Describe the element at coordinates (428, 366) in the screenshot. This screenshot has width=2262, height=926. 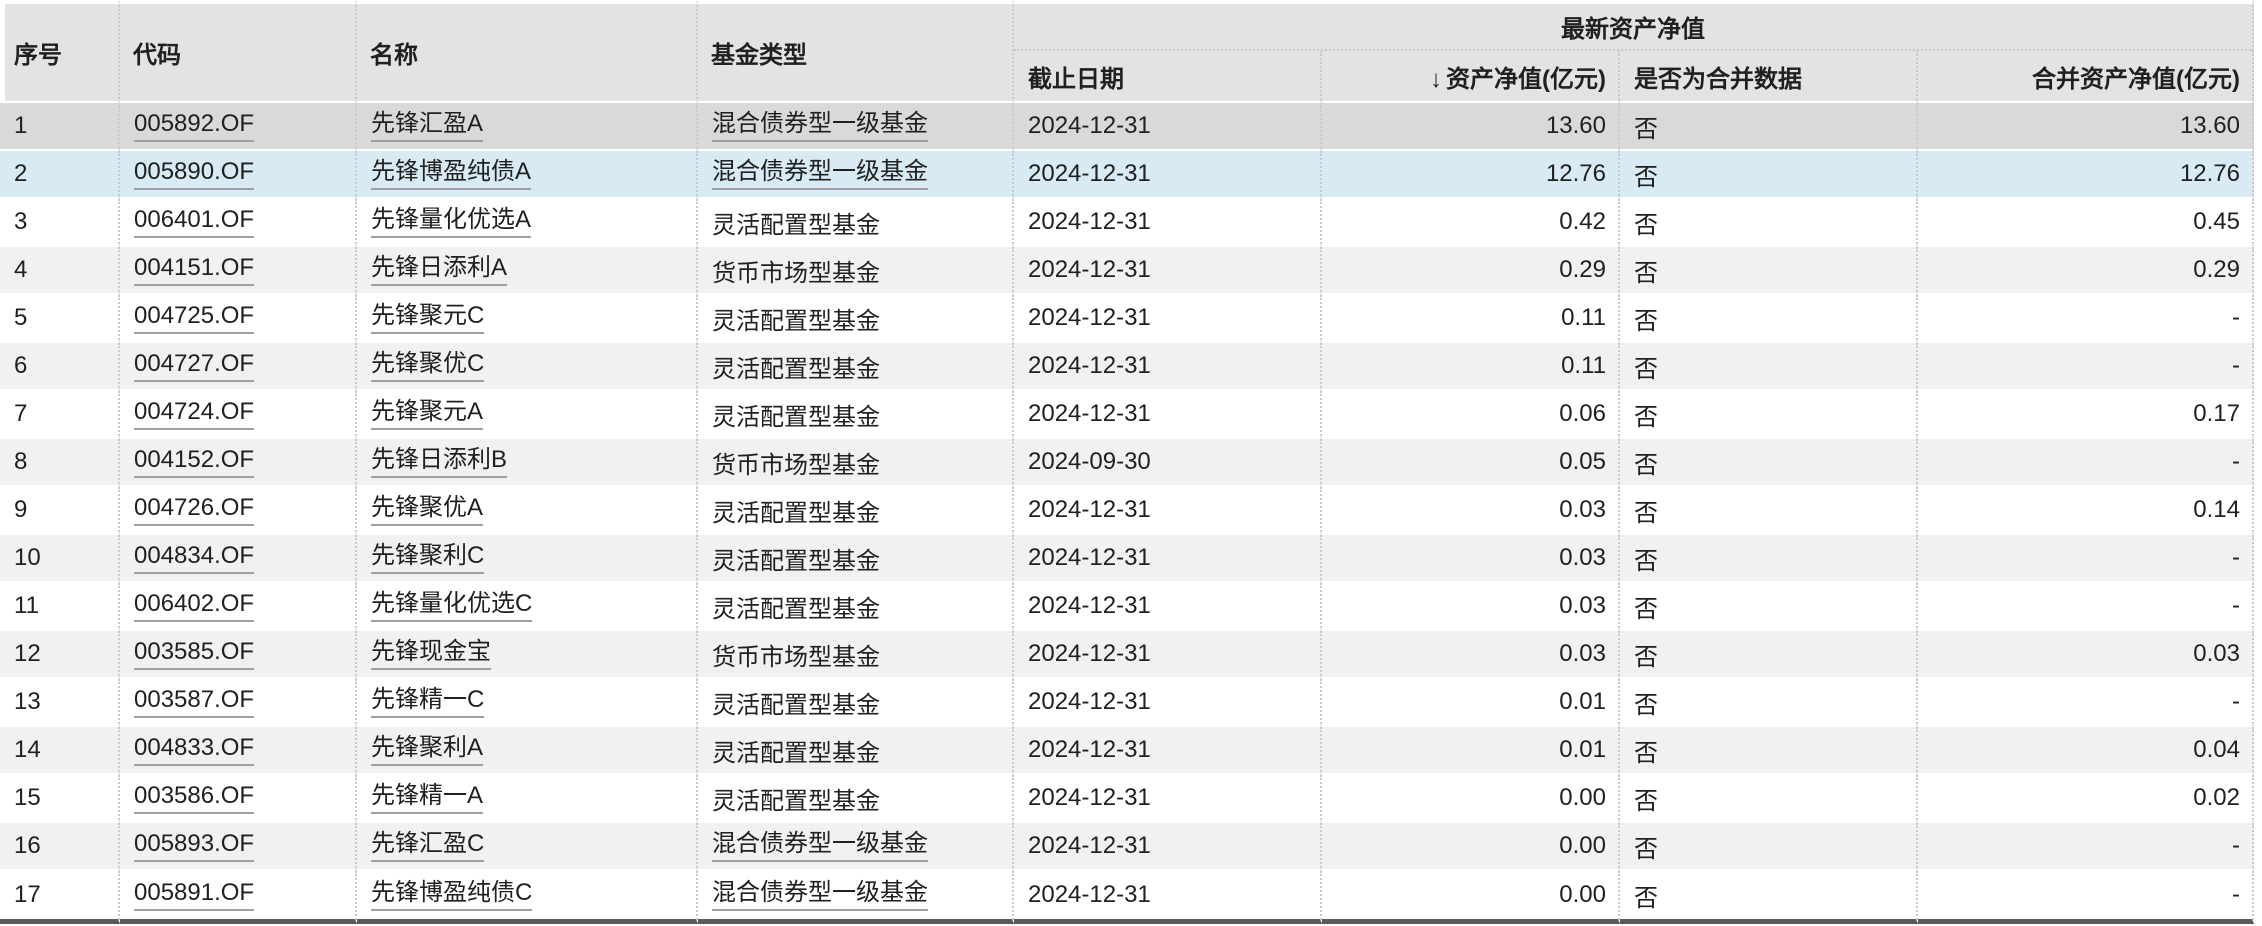
I see `fund-name-link: 先锋聚优C` at that location.